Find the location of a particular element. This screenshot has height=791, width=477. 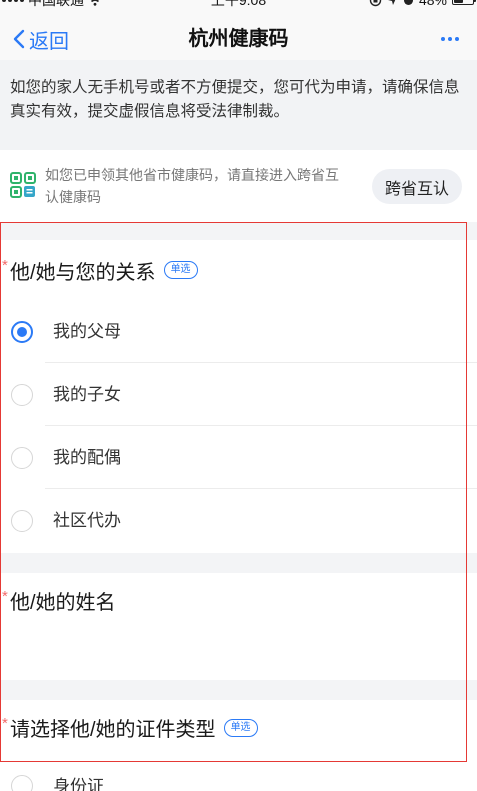

back-label: 返回 is located at coordinates (49, 41).